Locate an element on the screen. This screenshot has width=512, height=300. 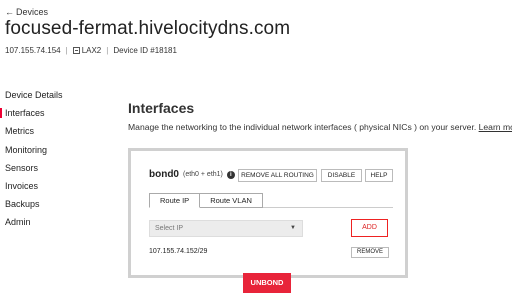
device-id: Device ID #18181 is located at coordinates (145, 50).